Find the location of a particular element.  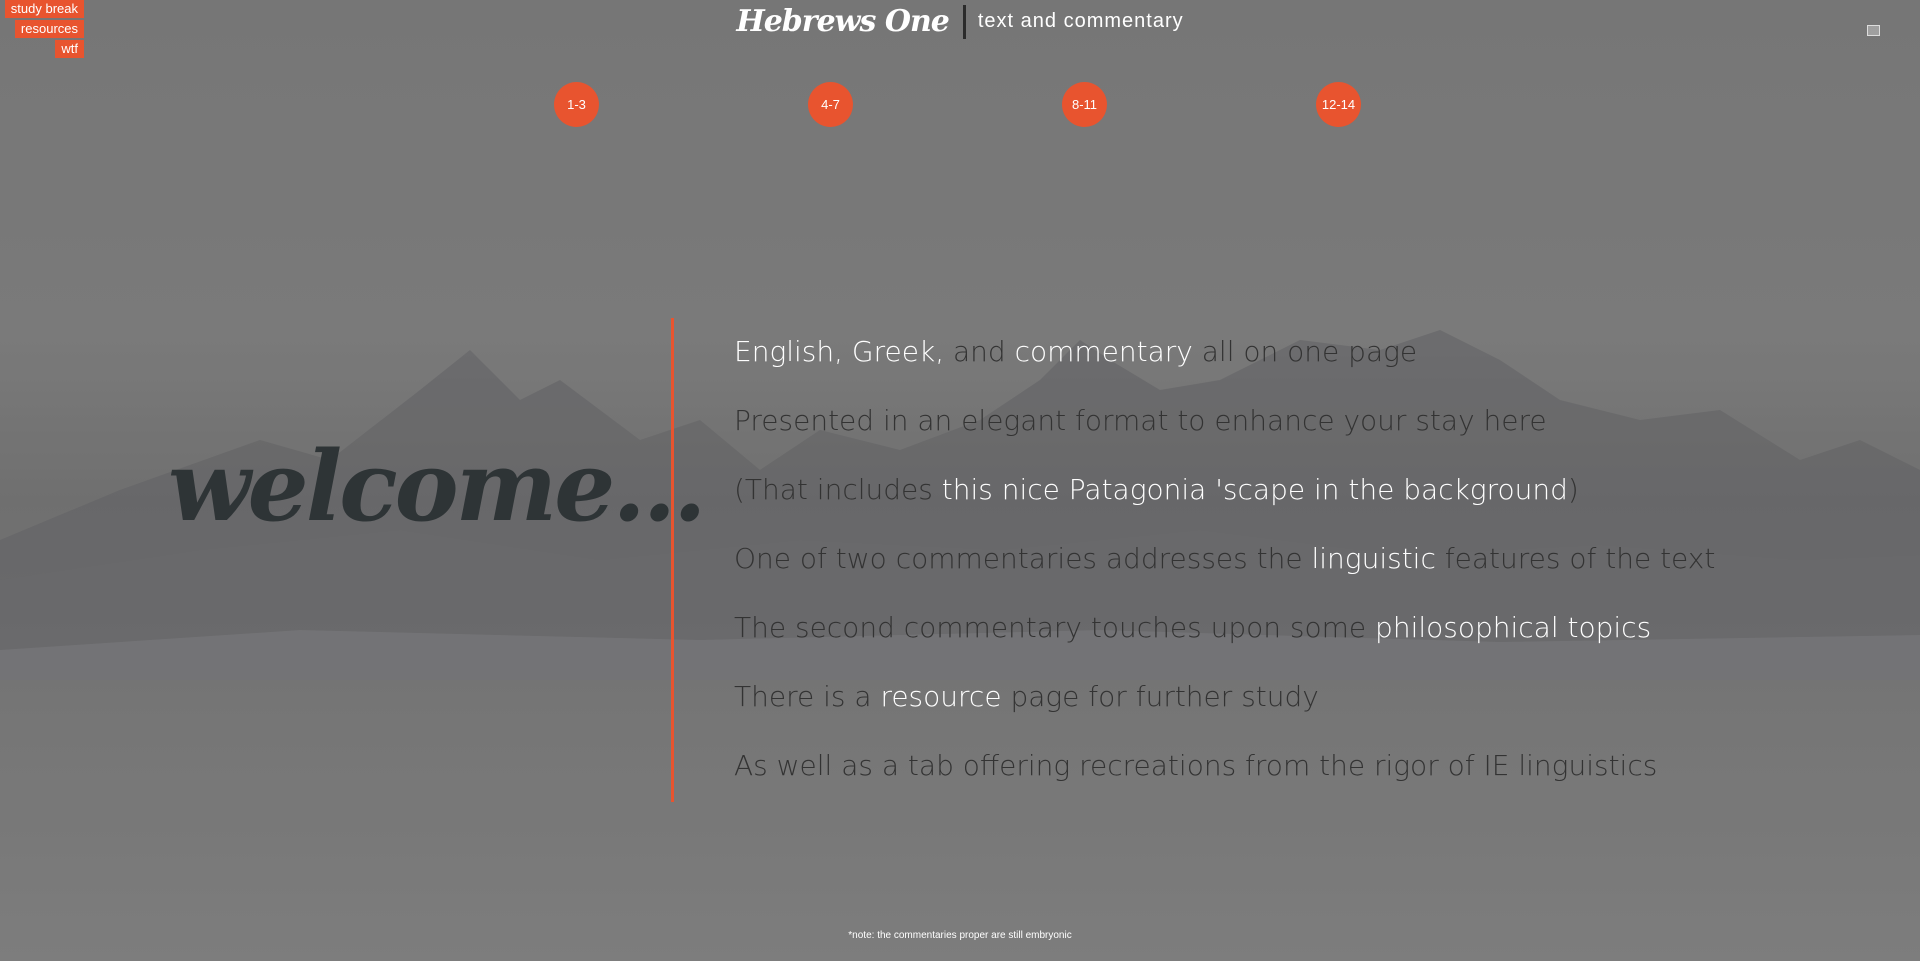

feature-highlight: linguistic is located at coordinates (1373, 558).